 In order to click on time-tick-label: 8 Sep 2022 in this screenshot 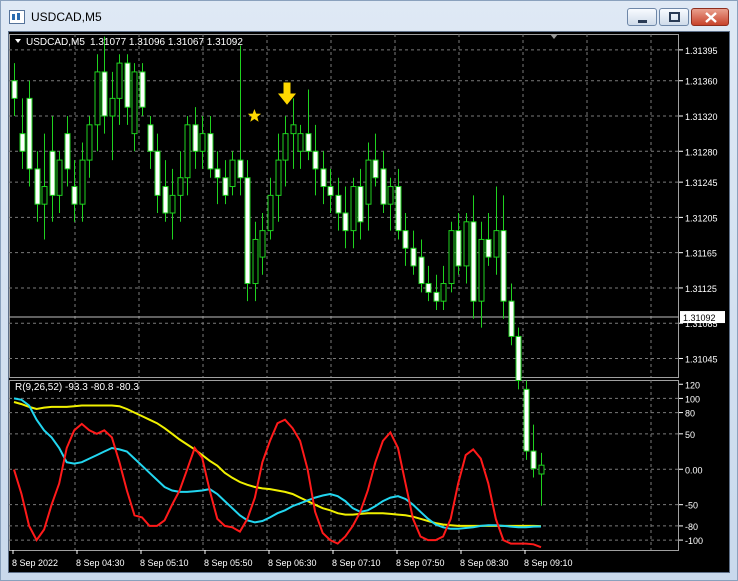, I will do `click(35, 563)`.